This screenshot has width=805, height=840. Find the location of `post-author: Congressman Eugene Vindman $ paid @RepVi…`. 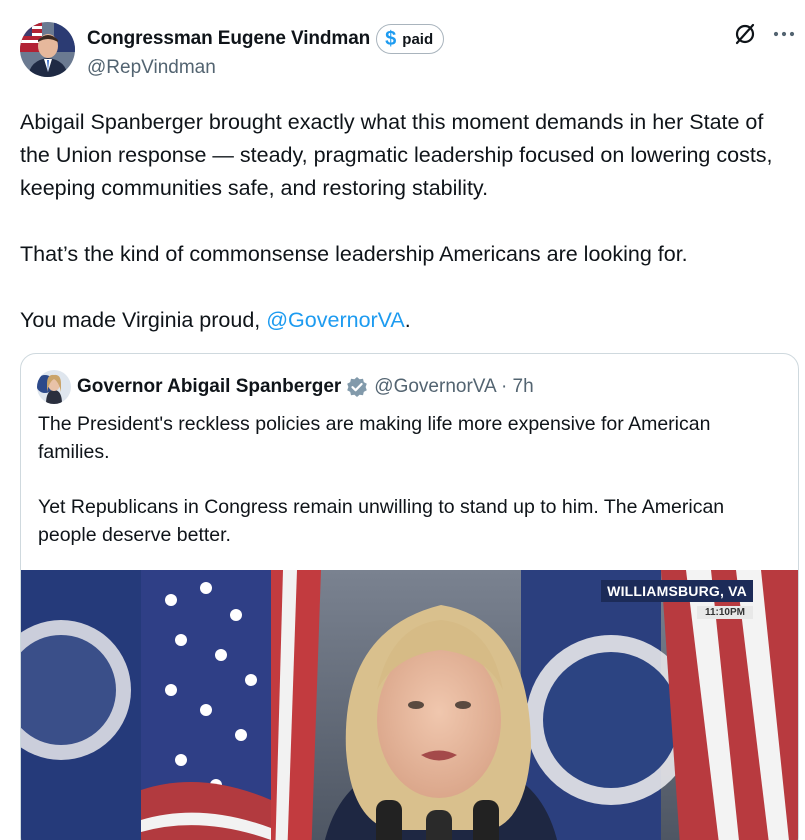

post-author: Congressman Eugene Vindman $ paid @RepVi… is located at coordinates (266, 51).